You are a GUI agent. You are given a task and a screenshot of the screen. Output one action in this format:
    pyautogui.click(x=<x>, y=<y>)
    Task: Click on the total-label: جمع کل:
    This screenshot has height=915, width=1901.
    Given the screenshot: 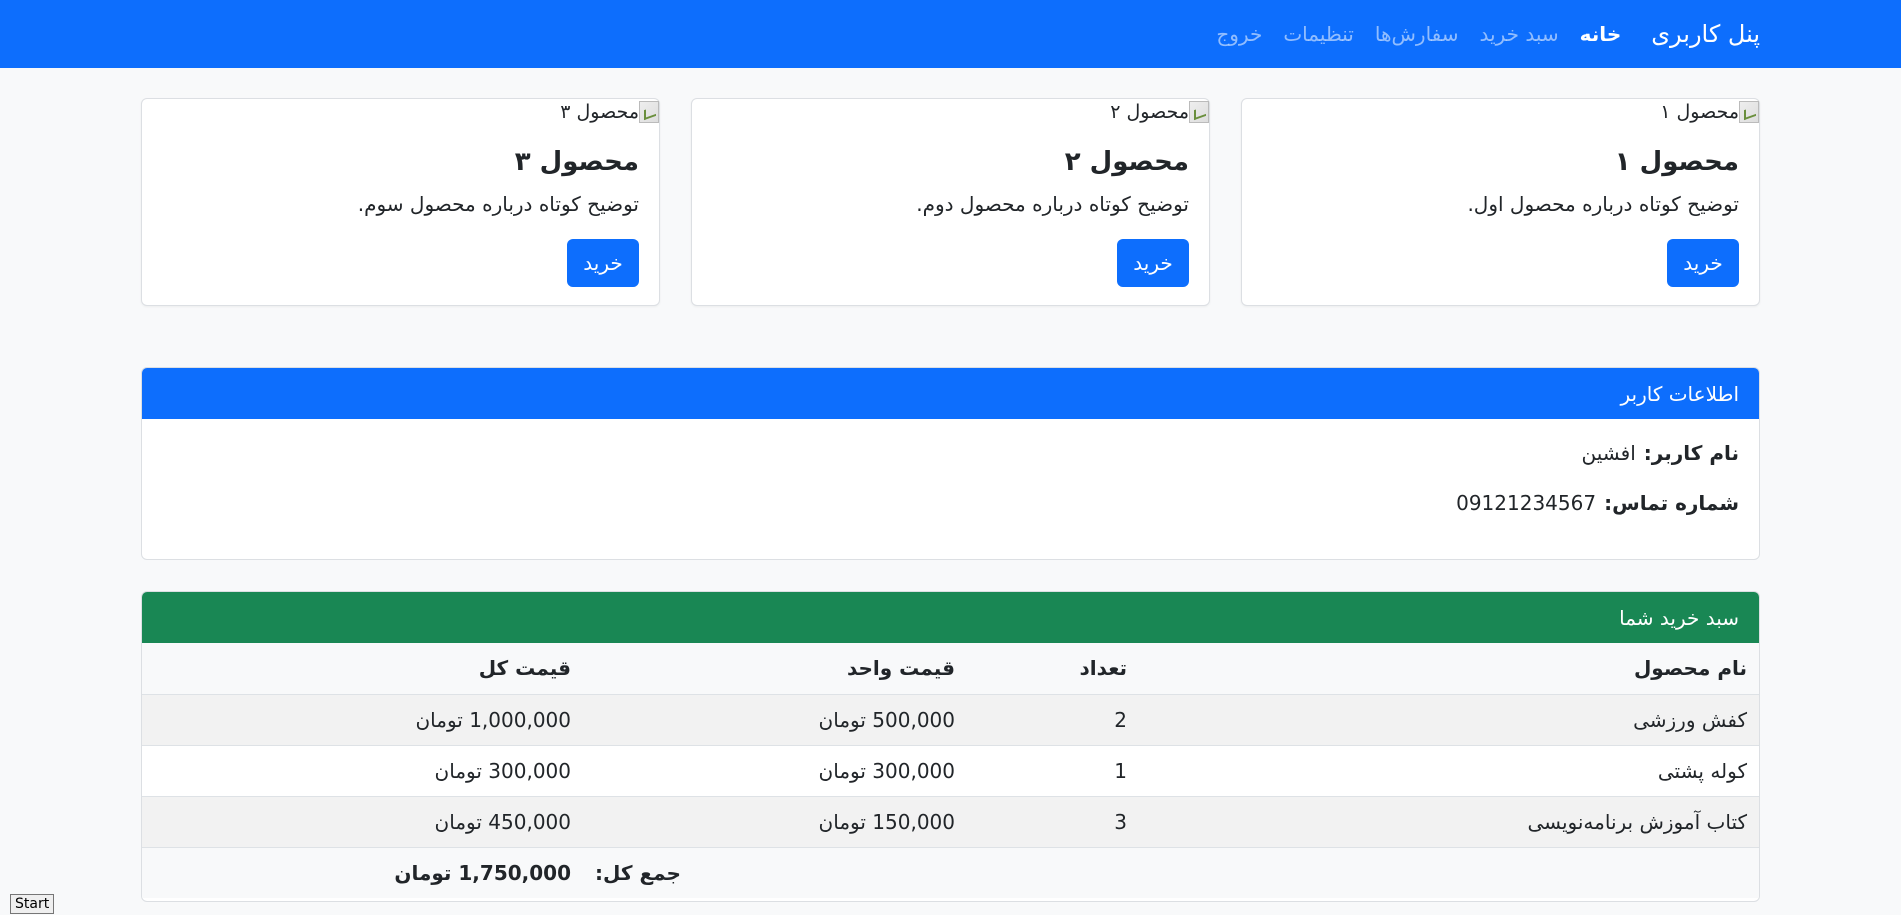 What is the action you would take?
    pyautogui.click(x=775, y=872)
    